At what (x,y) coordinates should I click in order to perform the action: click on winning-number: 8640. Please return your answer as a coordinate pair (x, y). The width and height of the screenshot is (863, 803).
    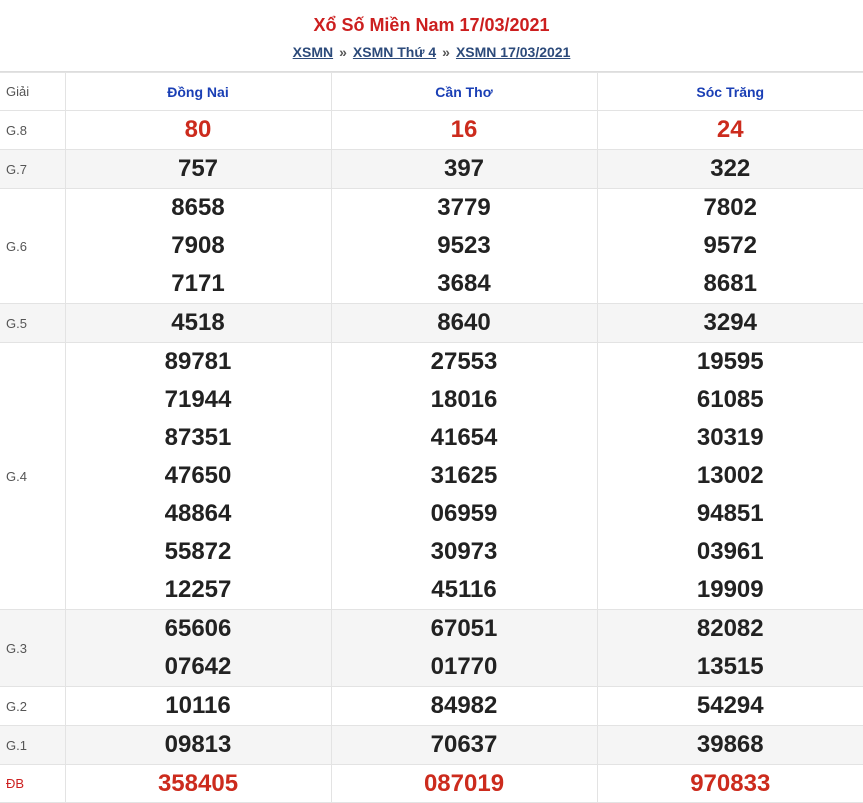
    Looking at the image, I should click on (464, 323).